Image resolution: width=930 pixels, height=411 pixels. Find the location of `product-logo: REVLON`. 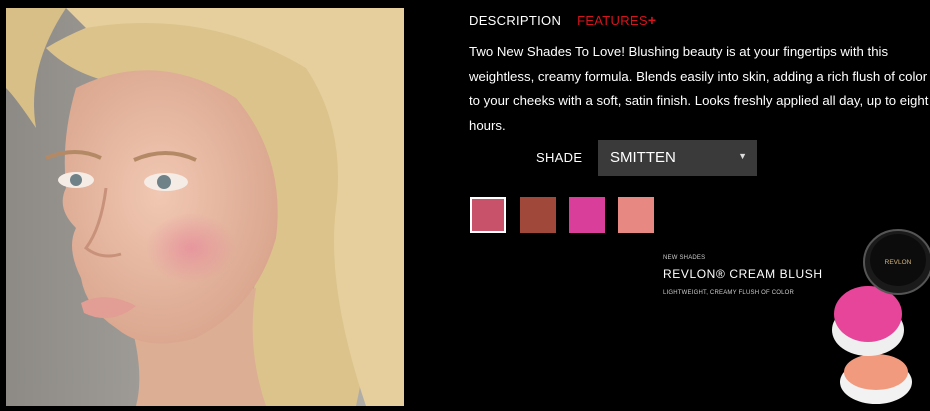

product-logo: REVLON is located at coordinates (898, 262).